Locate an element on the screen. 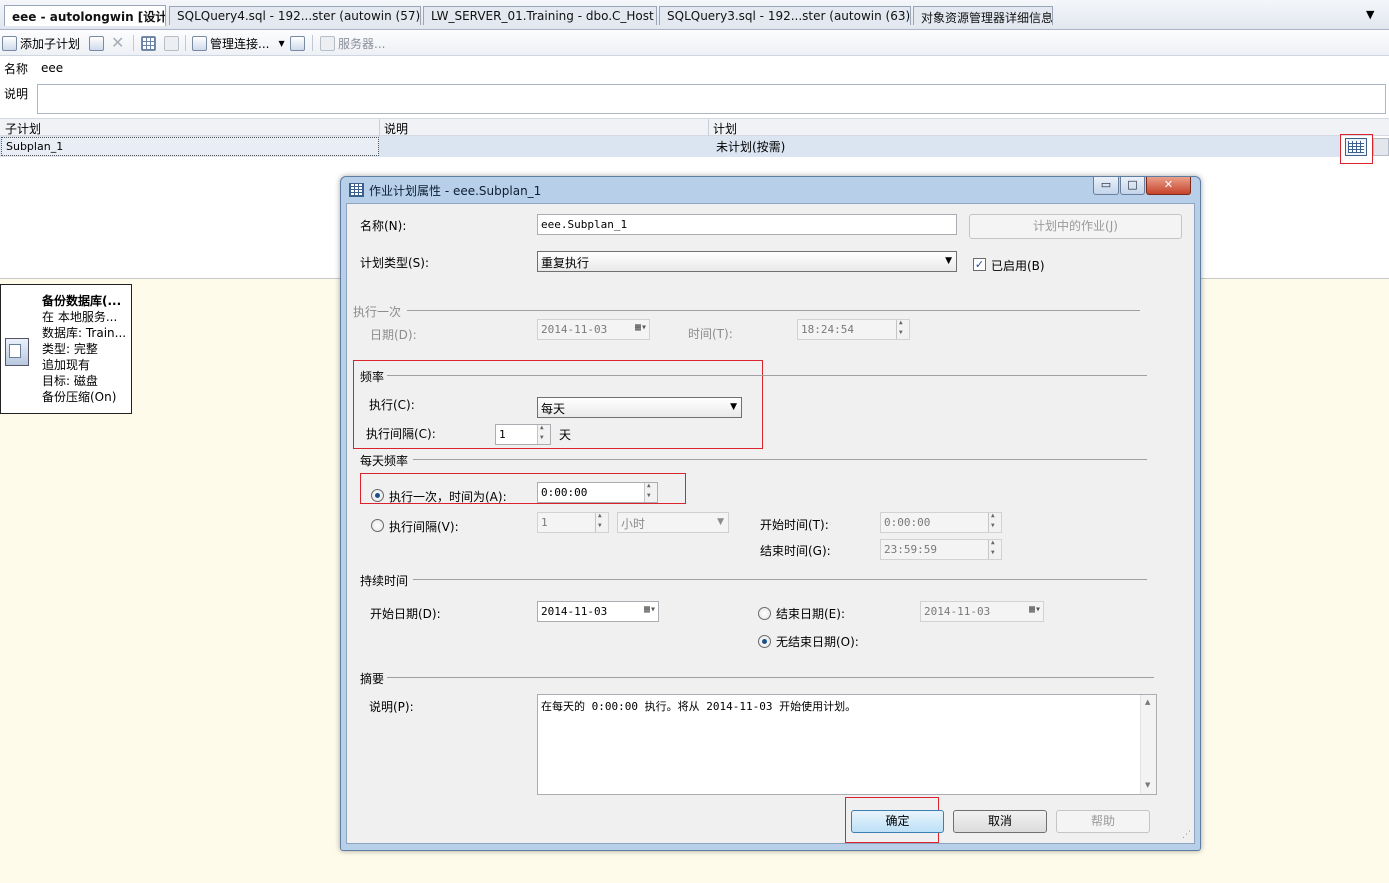 This screenshot has height=883, width=1389. close-button: ✕ is located at coordinates (1168, 186).